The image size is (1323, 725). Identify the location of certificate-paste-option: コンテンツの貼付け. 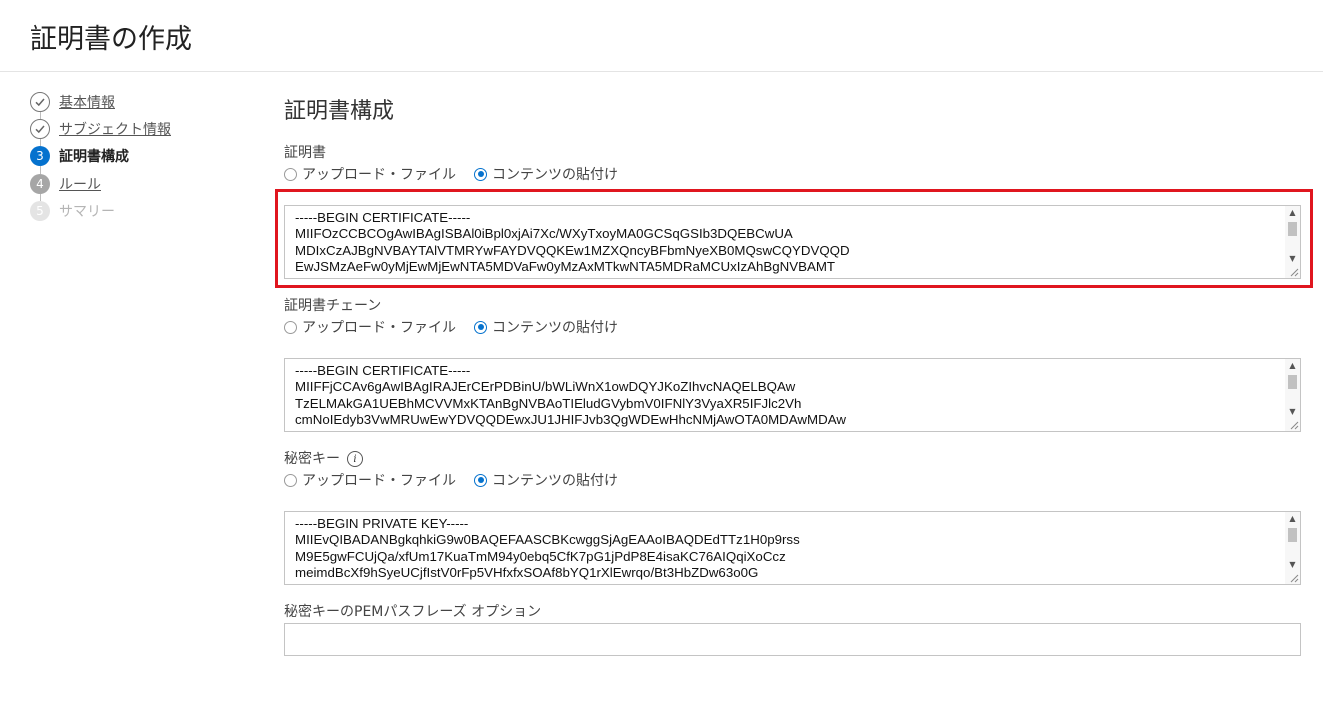
(546, 174).